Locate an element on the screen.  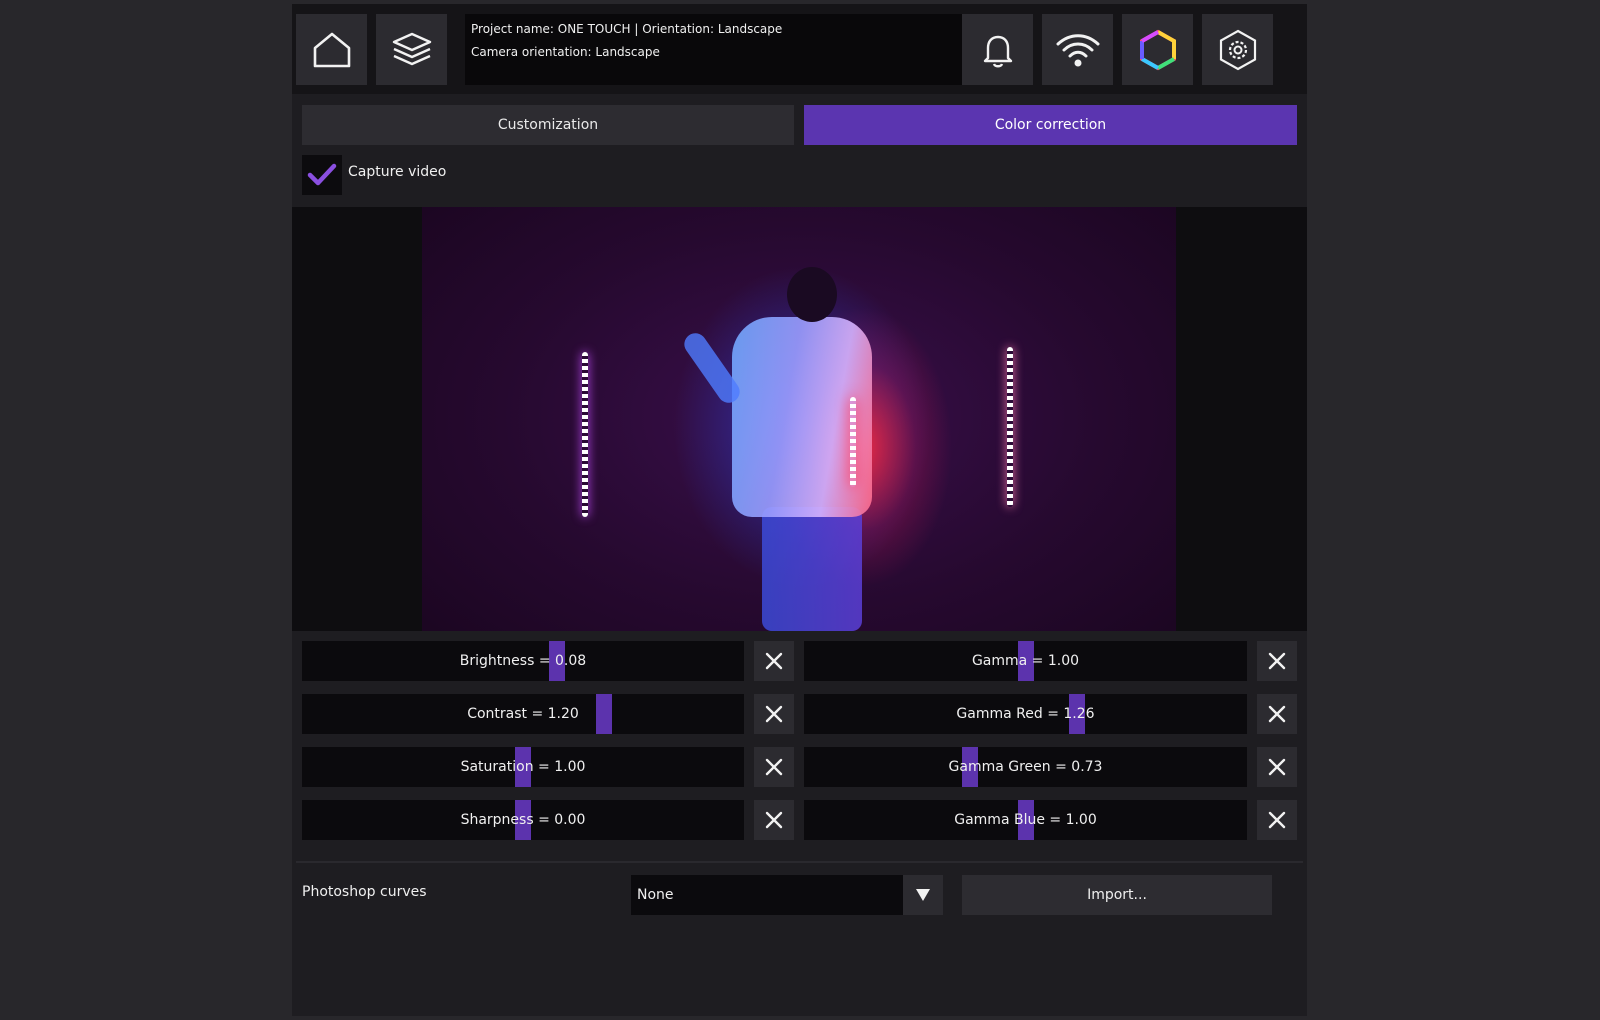
person-head is located at coordinates (812, 294).